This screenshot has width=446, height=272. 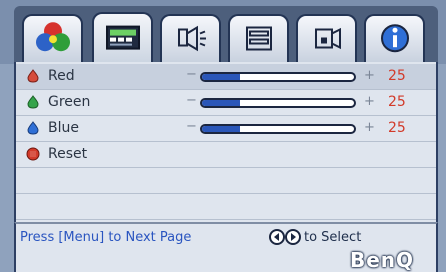 What do you see at coordinates (221, 77) in the screenshot?
I see `red-slider-fill` at bounding box center [221, 77].